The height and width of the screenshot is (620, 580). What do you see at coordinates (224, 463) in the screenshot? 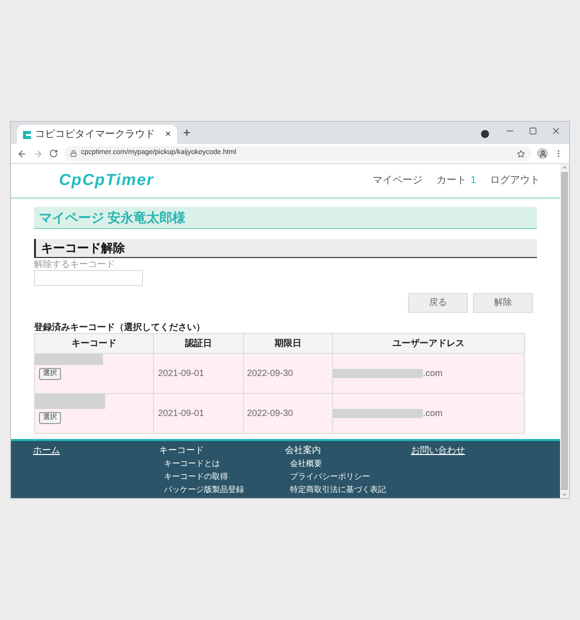
I see `footer-link: キーコードとは` at bounding box center [224, 463].